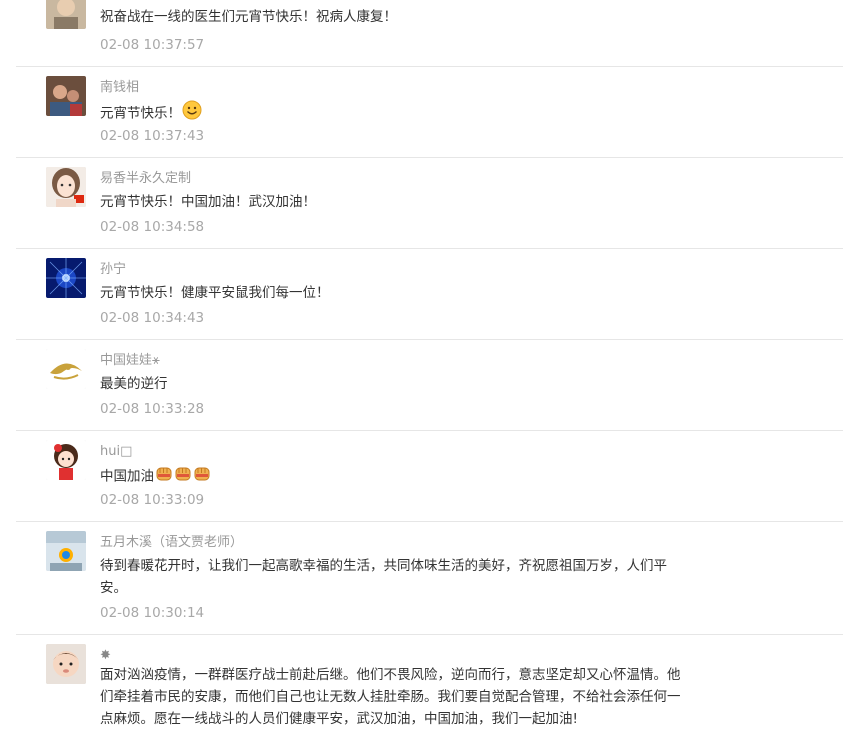 The height and width of the screenshot is (755, 843). What do you see at coordinates (66, 664) in the screenshot?
I see `baby-avatar` at bounding box center [66, 664].